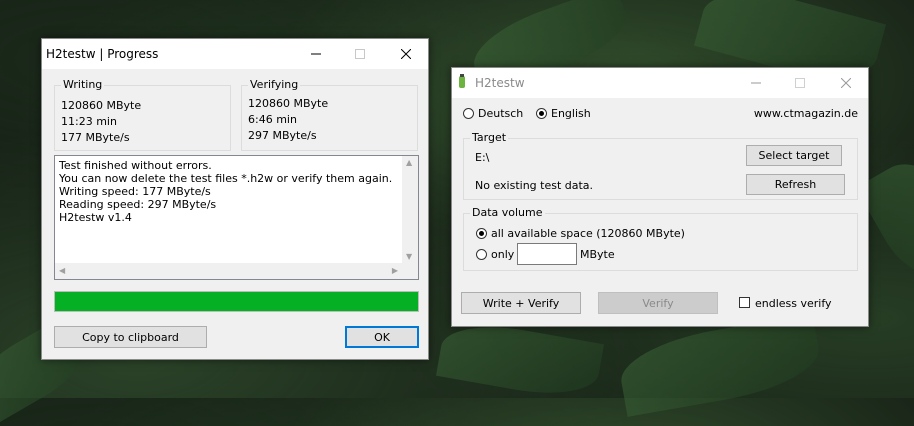  I want to click on horizontal-scrollbar: ◀ ▶, so click(228, 271).